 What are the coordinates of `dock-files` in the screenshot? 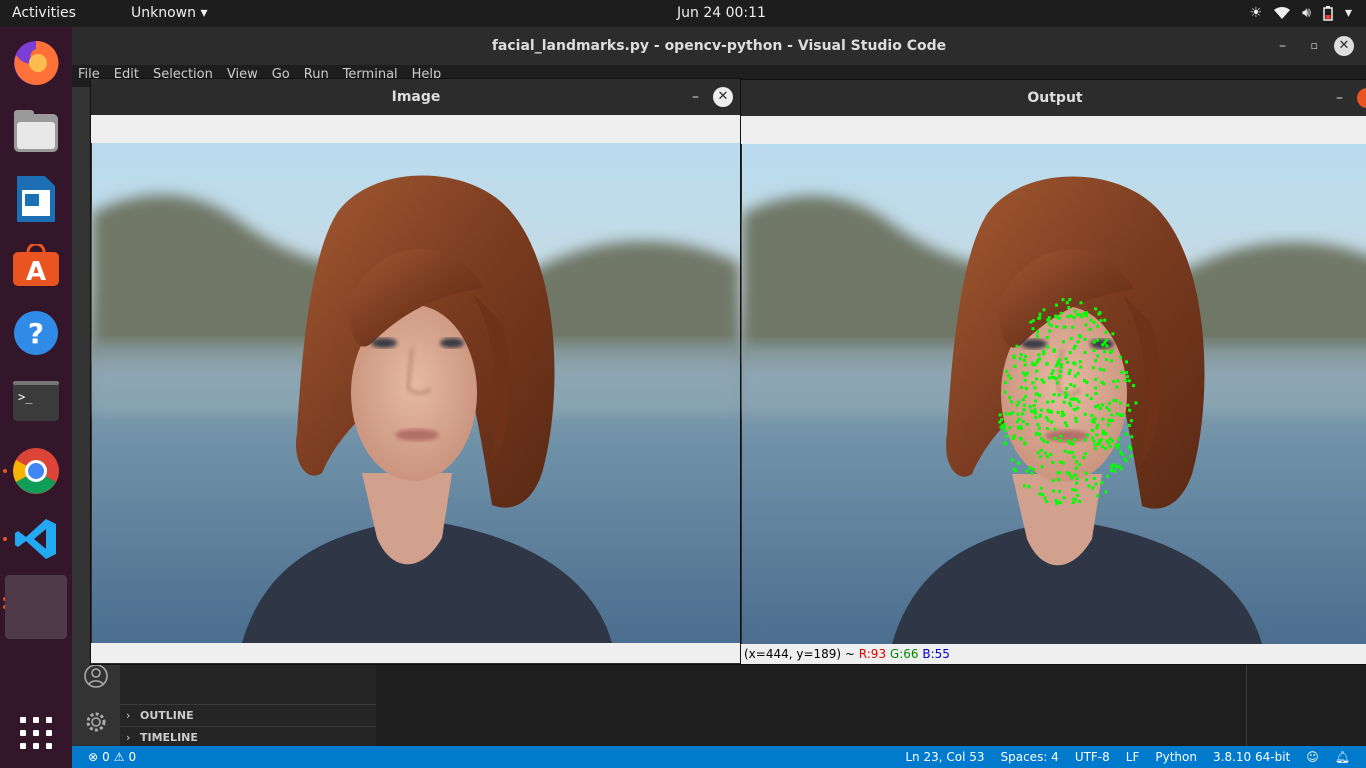 It's located at (36, 131).